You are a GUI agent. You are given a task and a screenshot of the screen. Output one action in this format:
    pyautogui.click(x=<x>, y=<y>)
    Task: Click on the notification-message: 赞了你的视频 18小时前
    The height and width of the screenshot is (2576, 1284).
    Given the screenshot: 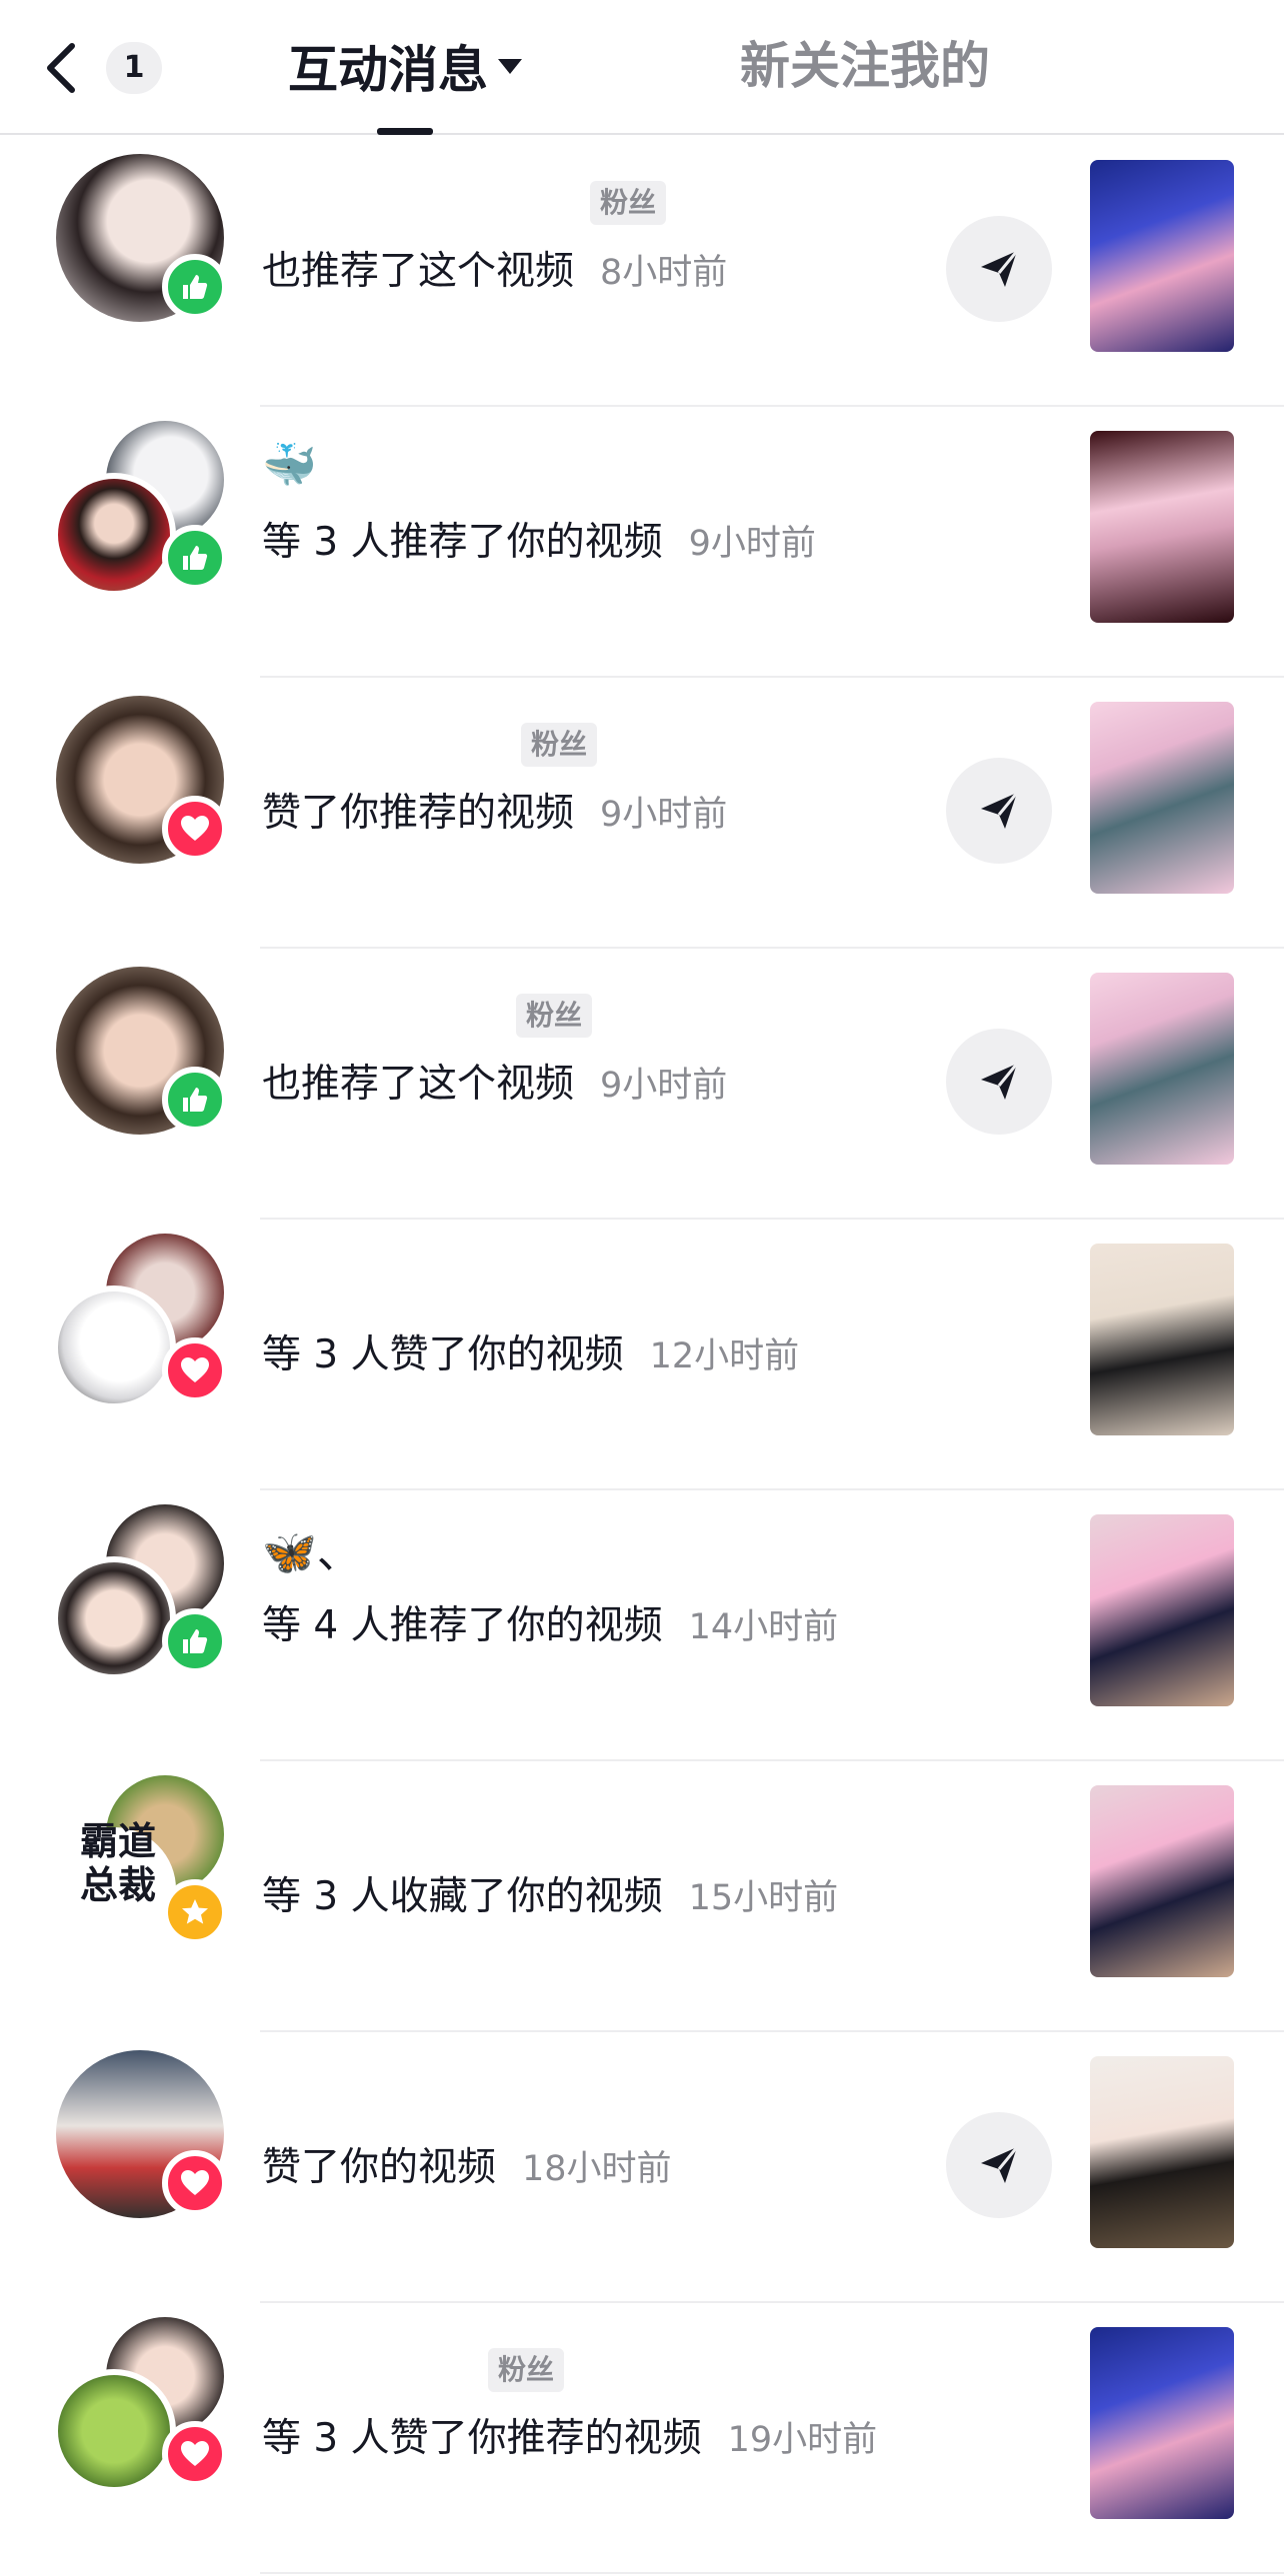 What is the action you would take?
    pyautogui.click(x=467, y=2168)
    